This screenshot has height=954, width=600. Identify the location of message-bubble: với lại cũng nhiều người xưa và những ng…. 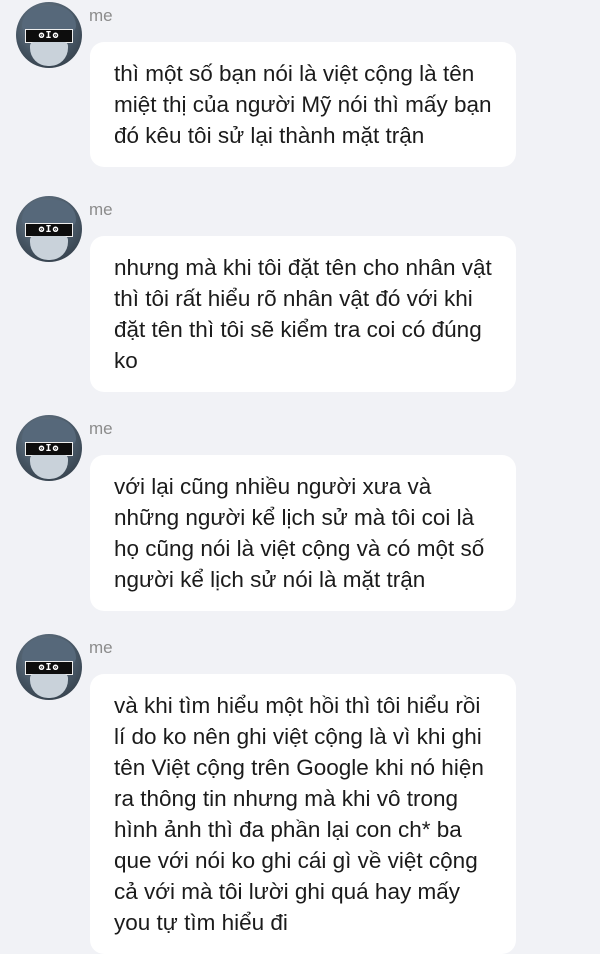
(303, 533).